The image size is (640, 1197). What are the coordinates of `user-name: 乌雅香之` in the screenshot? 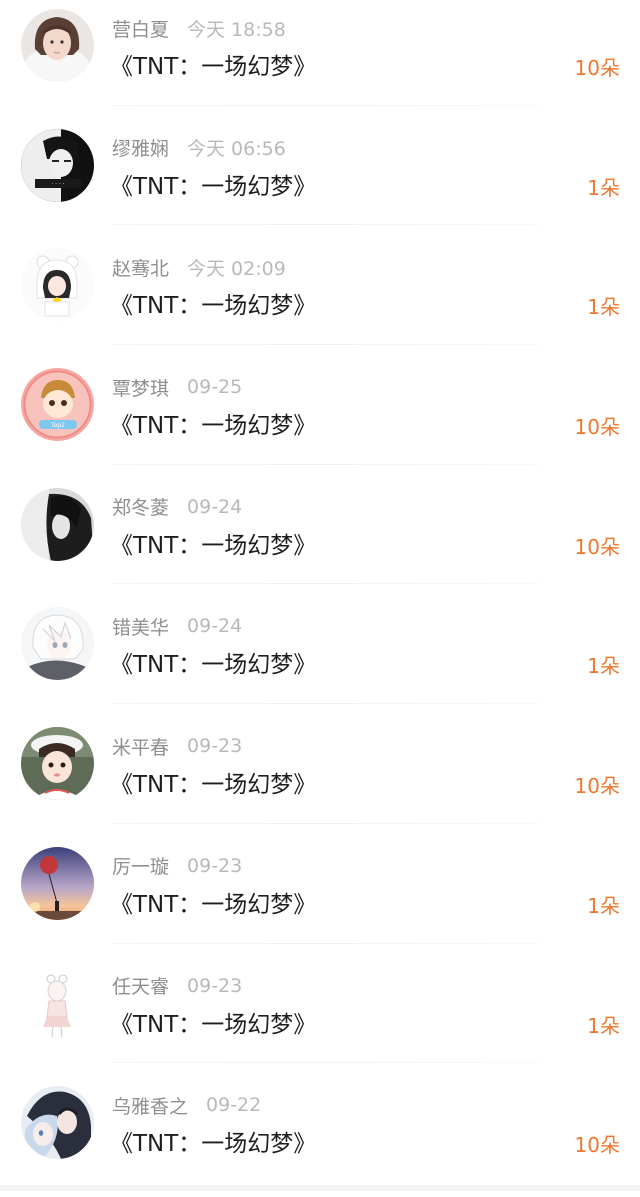 It's located at (150, 1105).